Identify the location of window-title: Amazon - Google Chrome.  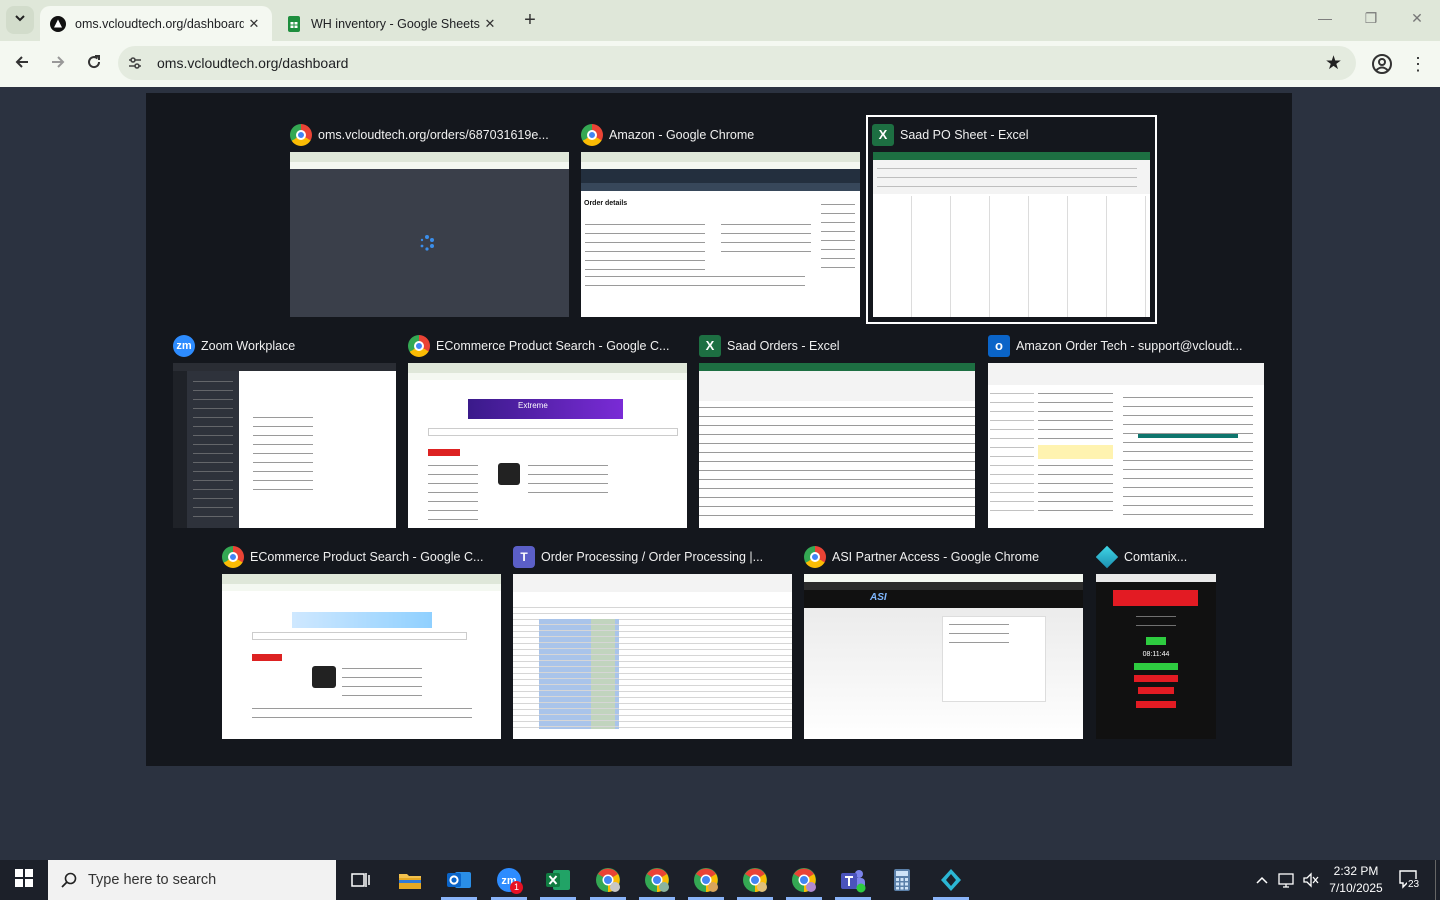
(682, 135).